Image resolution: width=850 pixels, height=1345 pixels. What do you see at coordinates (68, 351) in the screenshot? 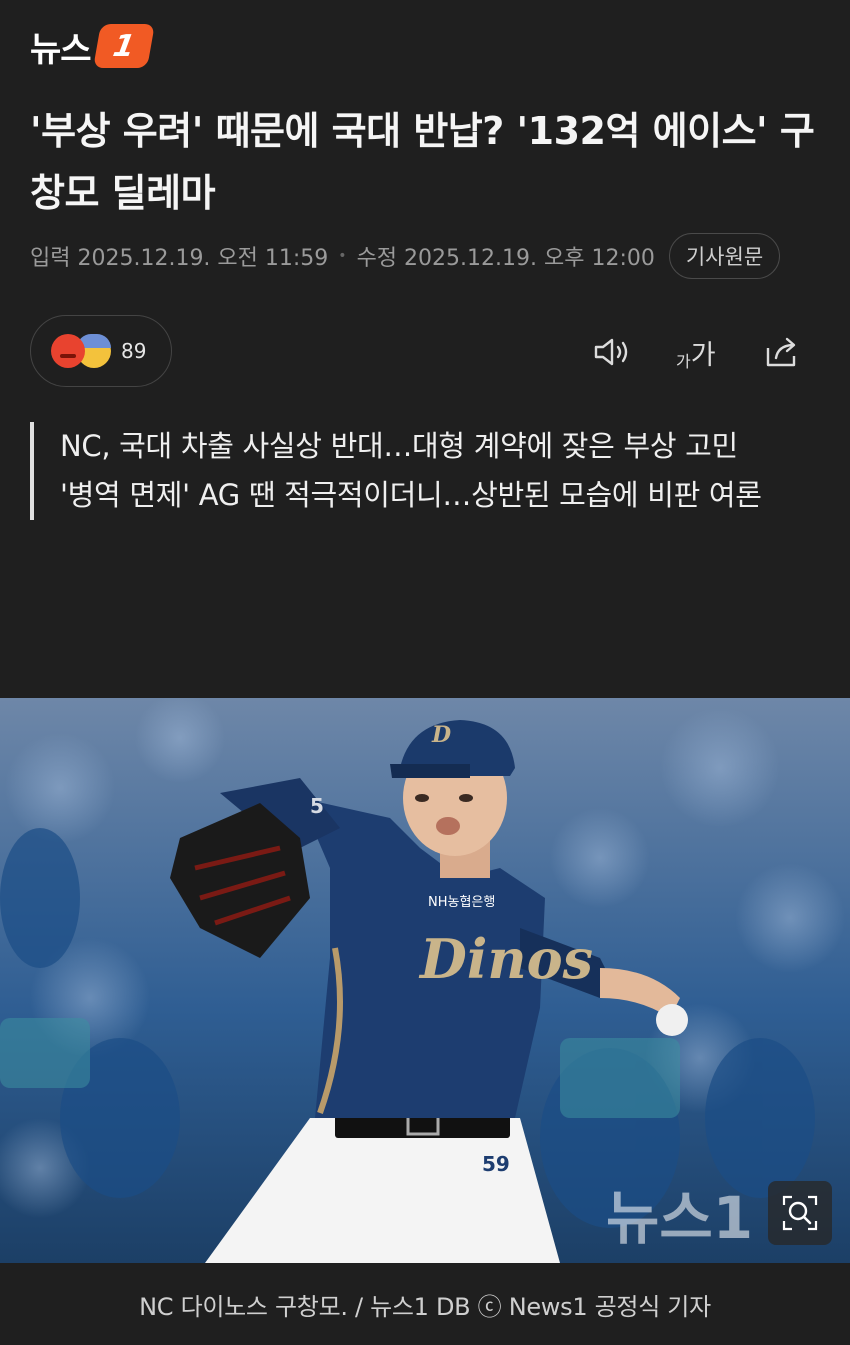
I see `angry-emoji-icon` at bounding box center [68, 351].